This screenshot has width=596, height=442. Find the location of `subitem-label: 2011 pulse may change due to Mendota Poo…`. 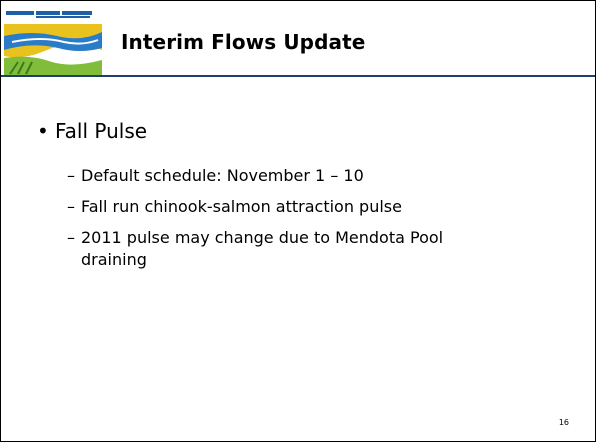

subitem-label: 2011 pulse may change due to Mendota Poo… is located at coordinates (262, 237).